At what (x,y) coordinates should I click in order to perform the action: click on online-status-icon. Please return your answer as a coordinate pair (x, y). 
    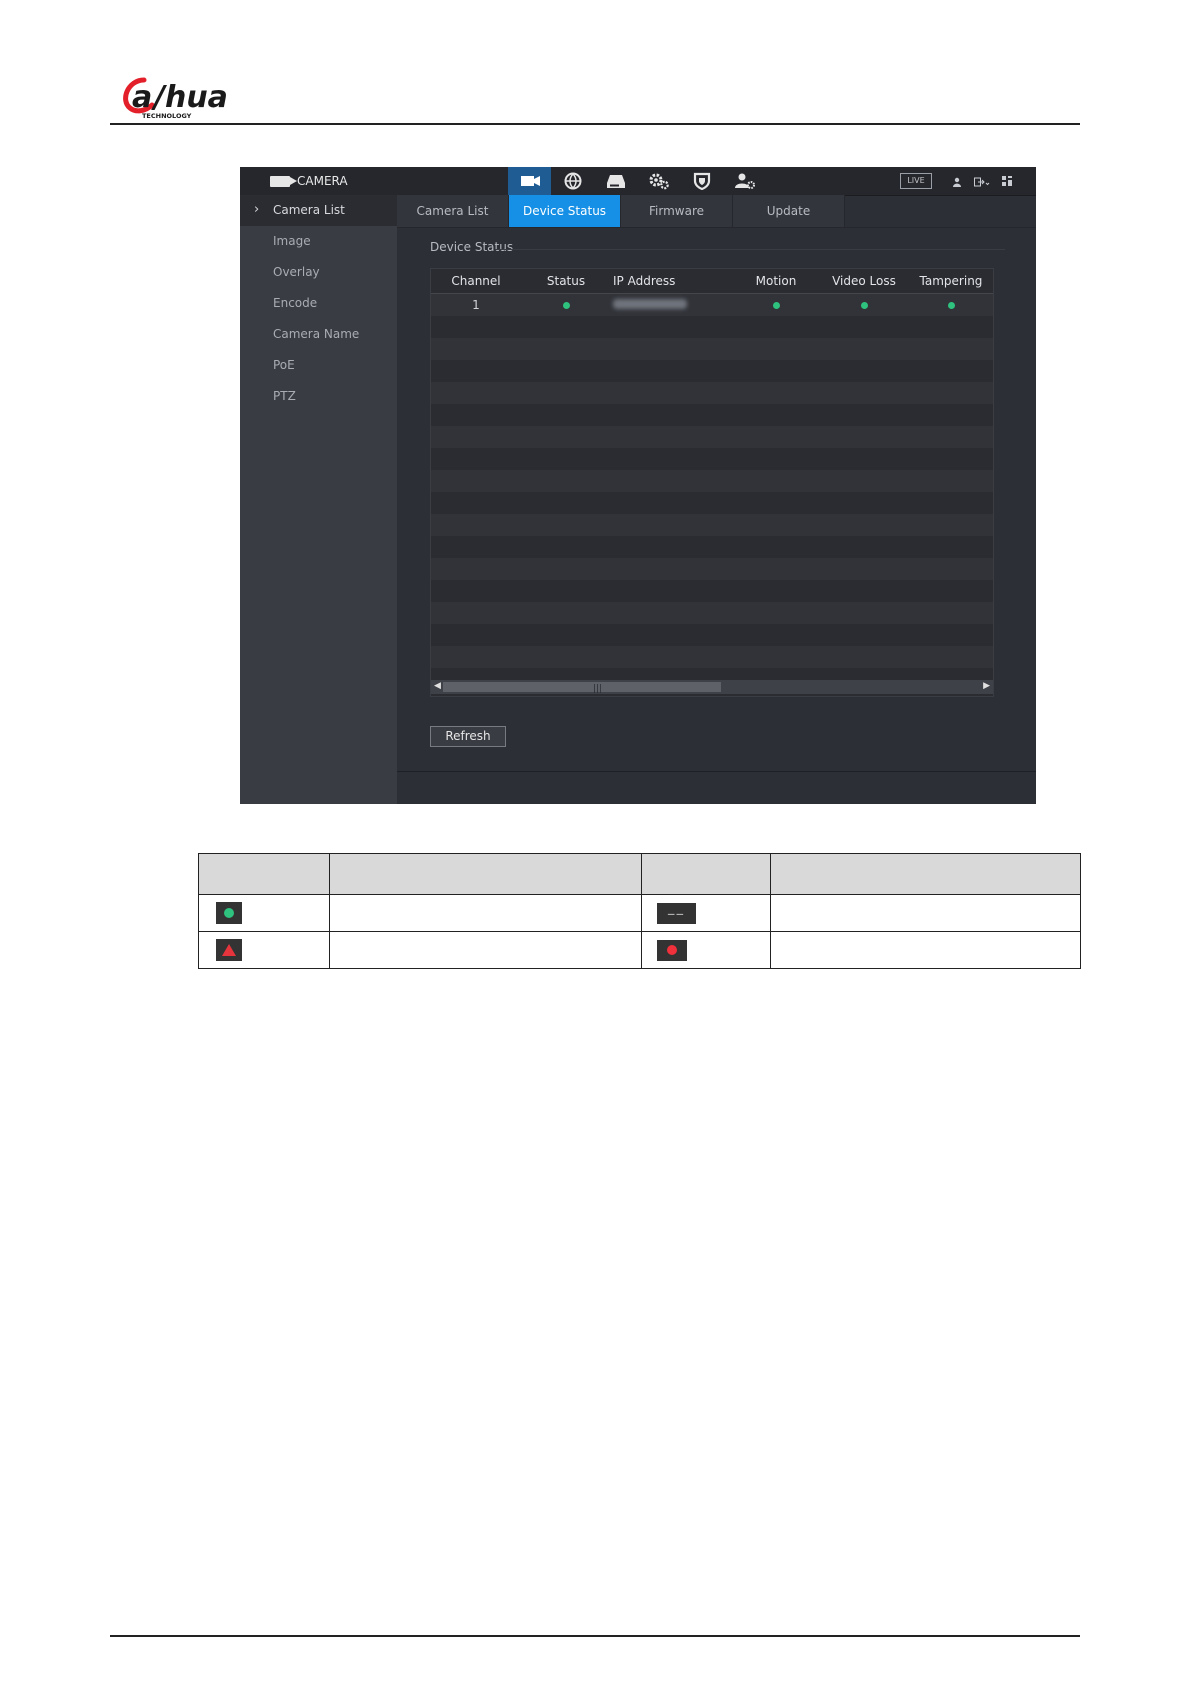
    Looking at the image, I should click on (566, 305).